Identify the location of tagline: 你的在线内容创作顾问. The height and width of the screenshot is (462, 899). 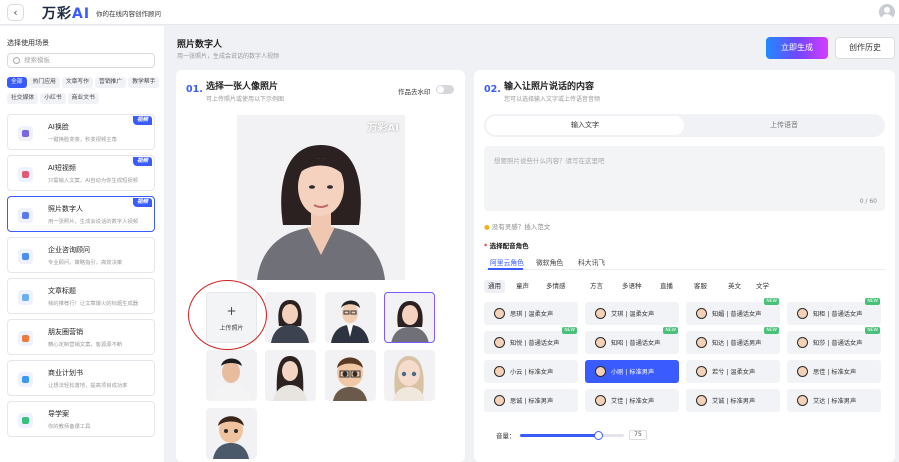
(128, 14).